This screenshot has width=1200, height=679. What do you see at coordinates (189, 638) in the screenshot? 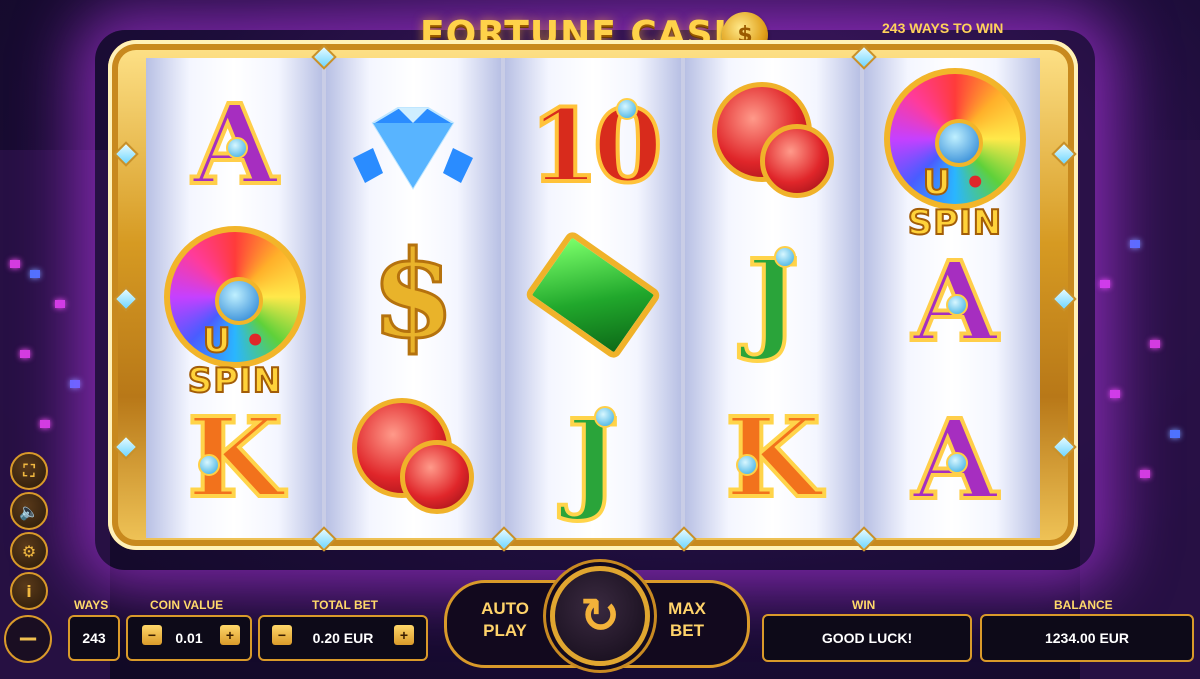
I see `coin-value-field: 0.01 − +` at bounding box center [189, 638].